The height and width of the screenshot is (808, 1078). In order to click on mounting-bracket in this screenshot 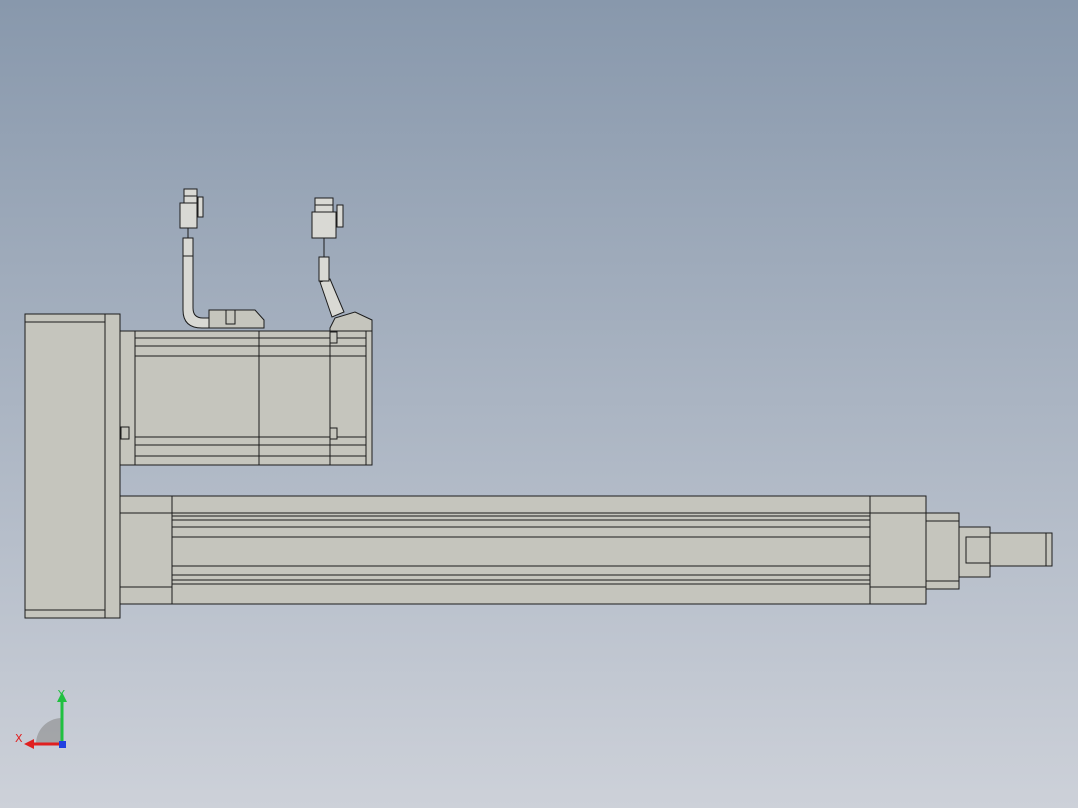, I will do `click(72, 466)`.